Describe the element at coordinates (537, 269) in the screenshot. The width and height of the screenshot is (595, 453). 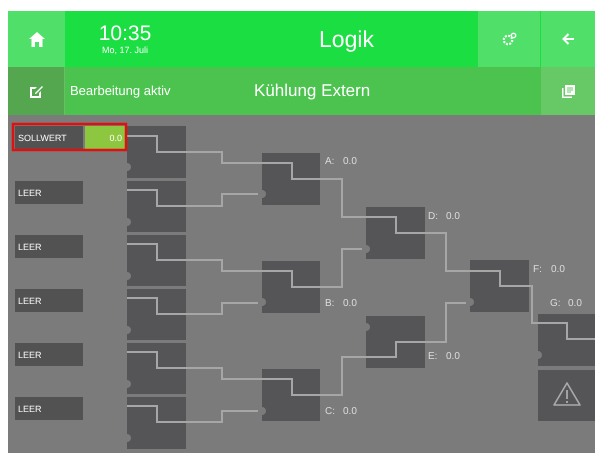
I see `output-name: F:` at that location.